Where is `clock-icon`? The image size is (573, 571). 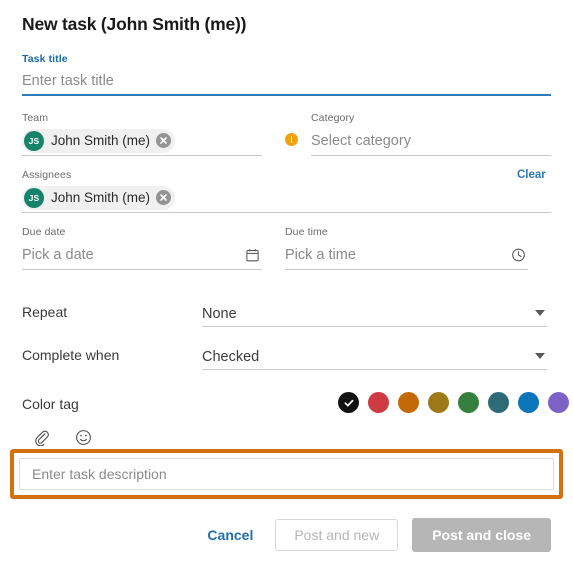 clock-icon is located at coordinates (518, 254).